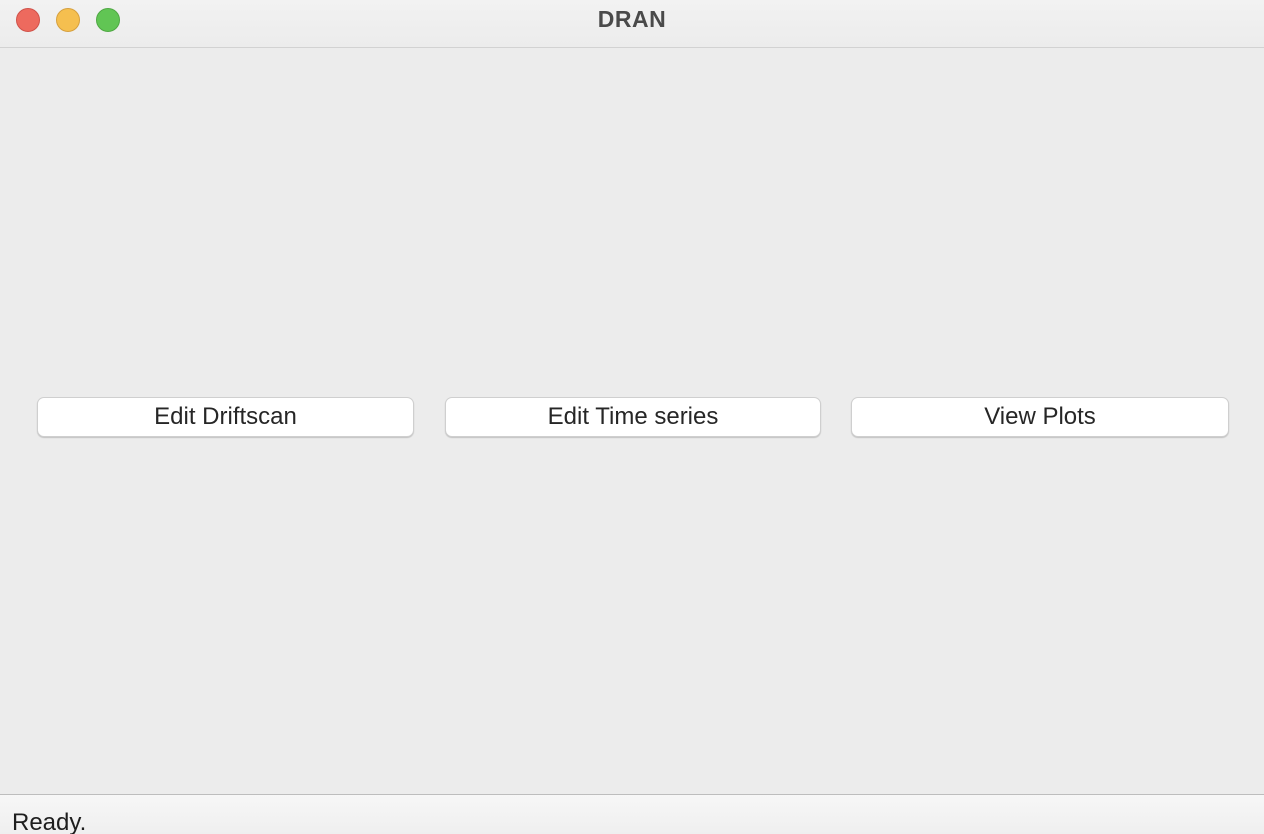 This screenshot has width=1264, height=834. Describe the element at coordinates (225, 417) in the screenshot. I see `edit-driftscan-button: Edit Driftscan` at that location.